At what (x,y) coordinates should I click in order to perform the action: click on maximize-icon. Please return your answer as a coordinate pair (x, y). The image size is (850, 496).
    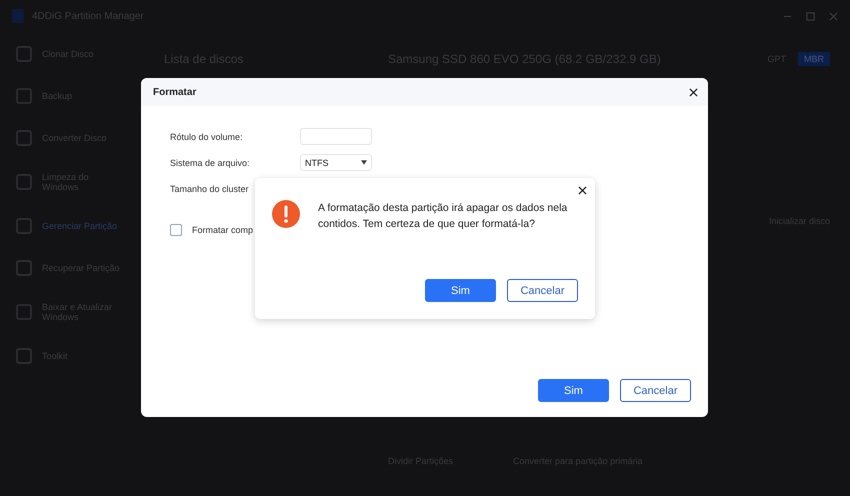
    Looking at the image, I should click on (810, 16).